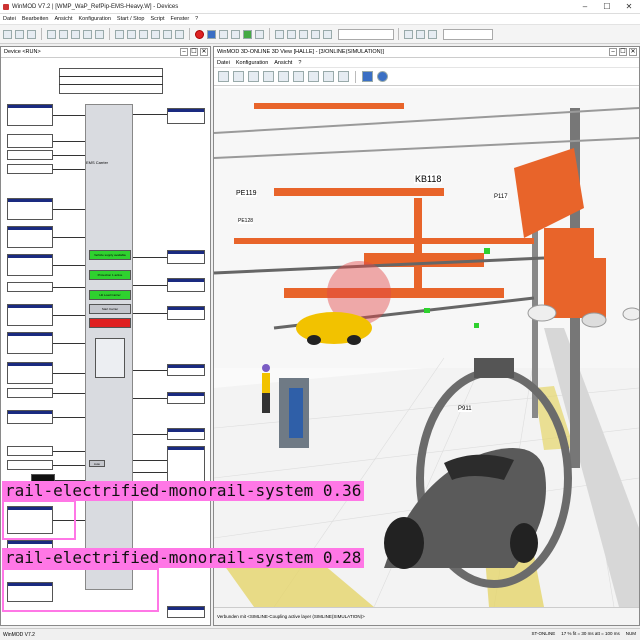 The image size is (640, 640). What do you see at coordinates (111, 81) in the screenshot?
I see `header-block` at bounding box center [111, 81].